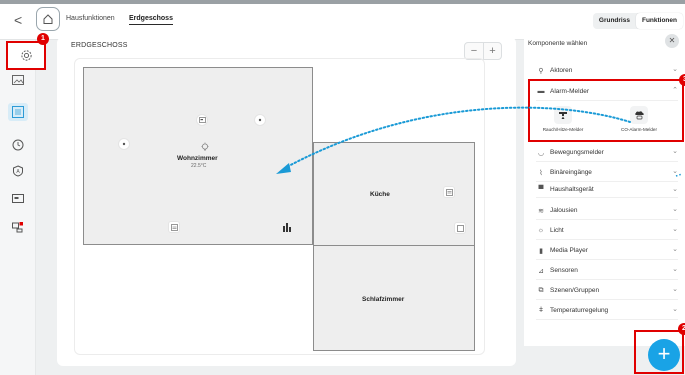 The image size is (685, 375). What do you see at coordinates (541, 189) in the screenshot?
I see `appliance-icon: ▀` at bounding box center [541, 189].